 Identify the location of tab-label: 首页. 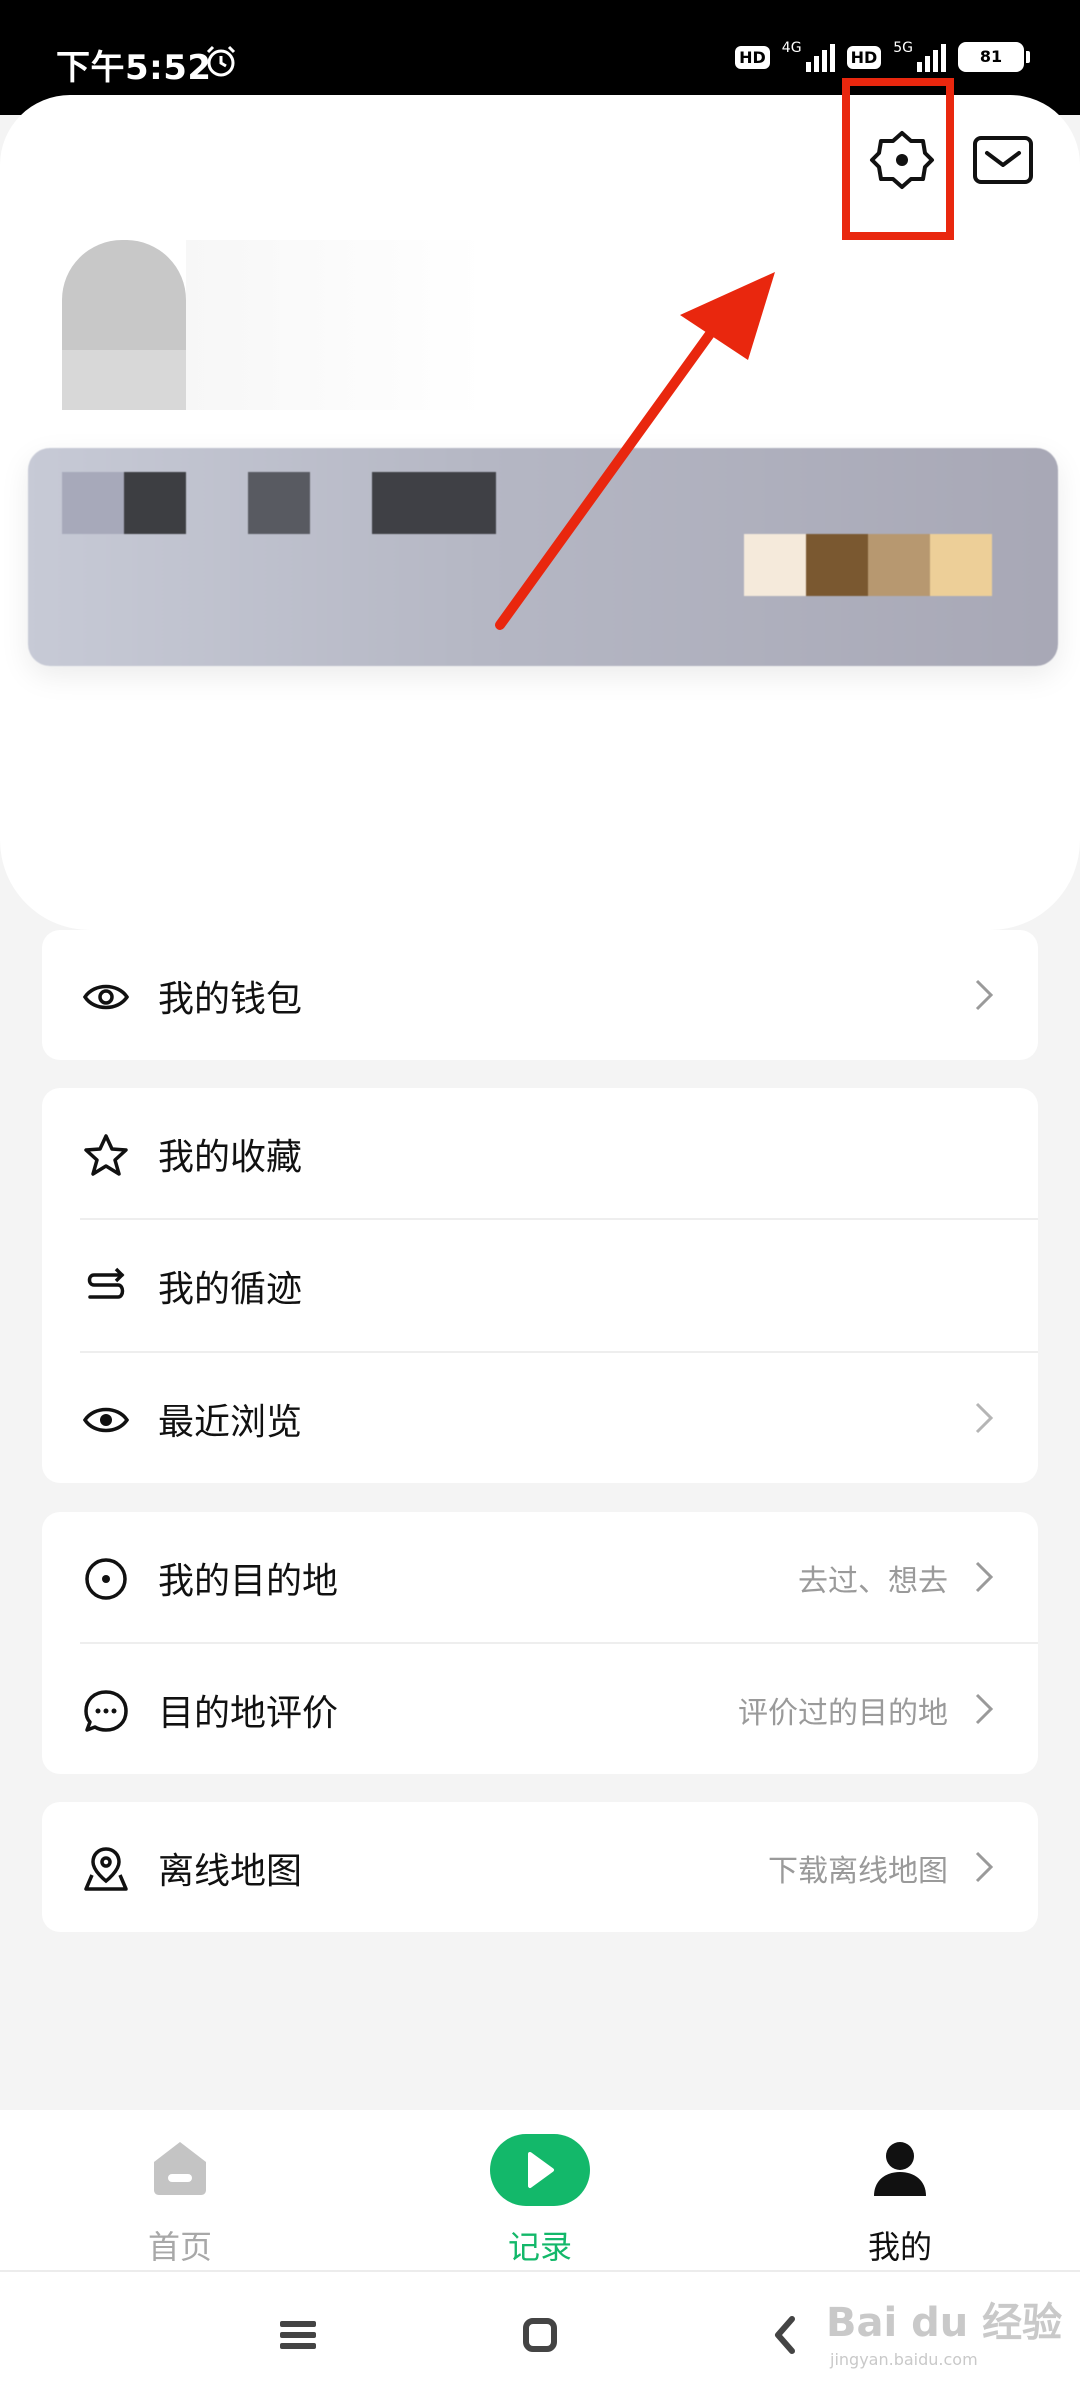
(179, 2247).